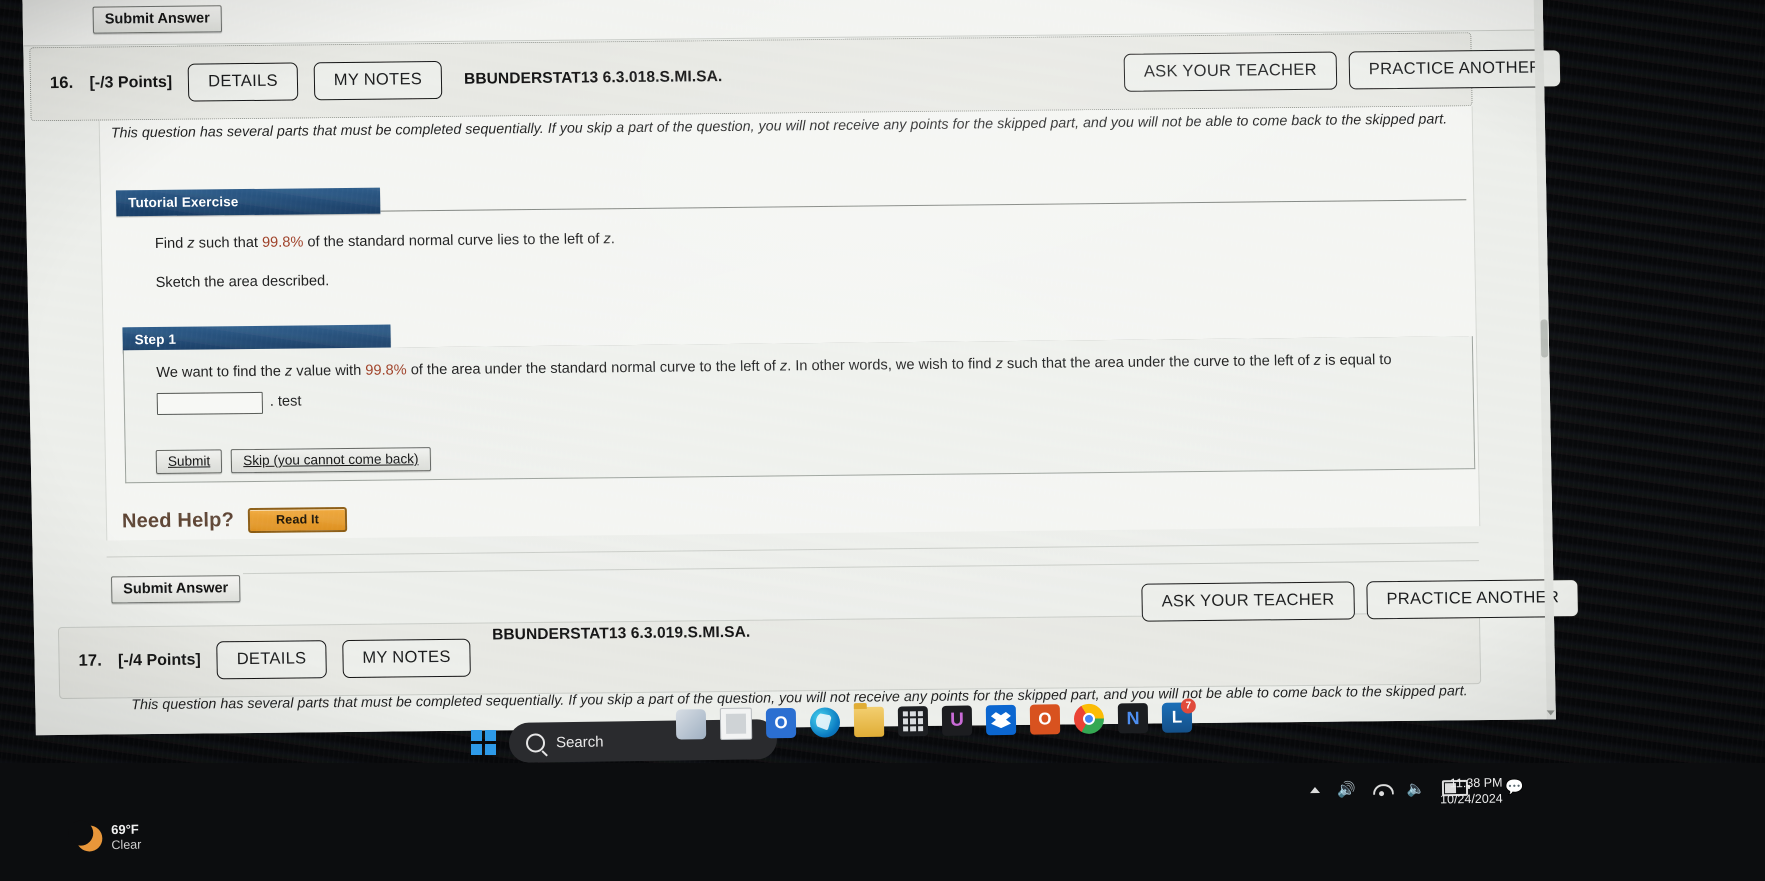 The height and width of the screenshot is (881, 1765). Describe the element at coordinates (1476, 783) in the screenshot. I see `clock-time: 11:38 PM` at that location.